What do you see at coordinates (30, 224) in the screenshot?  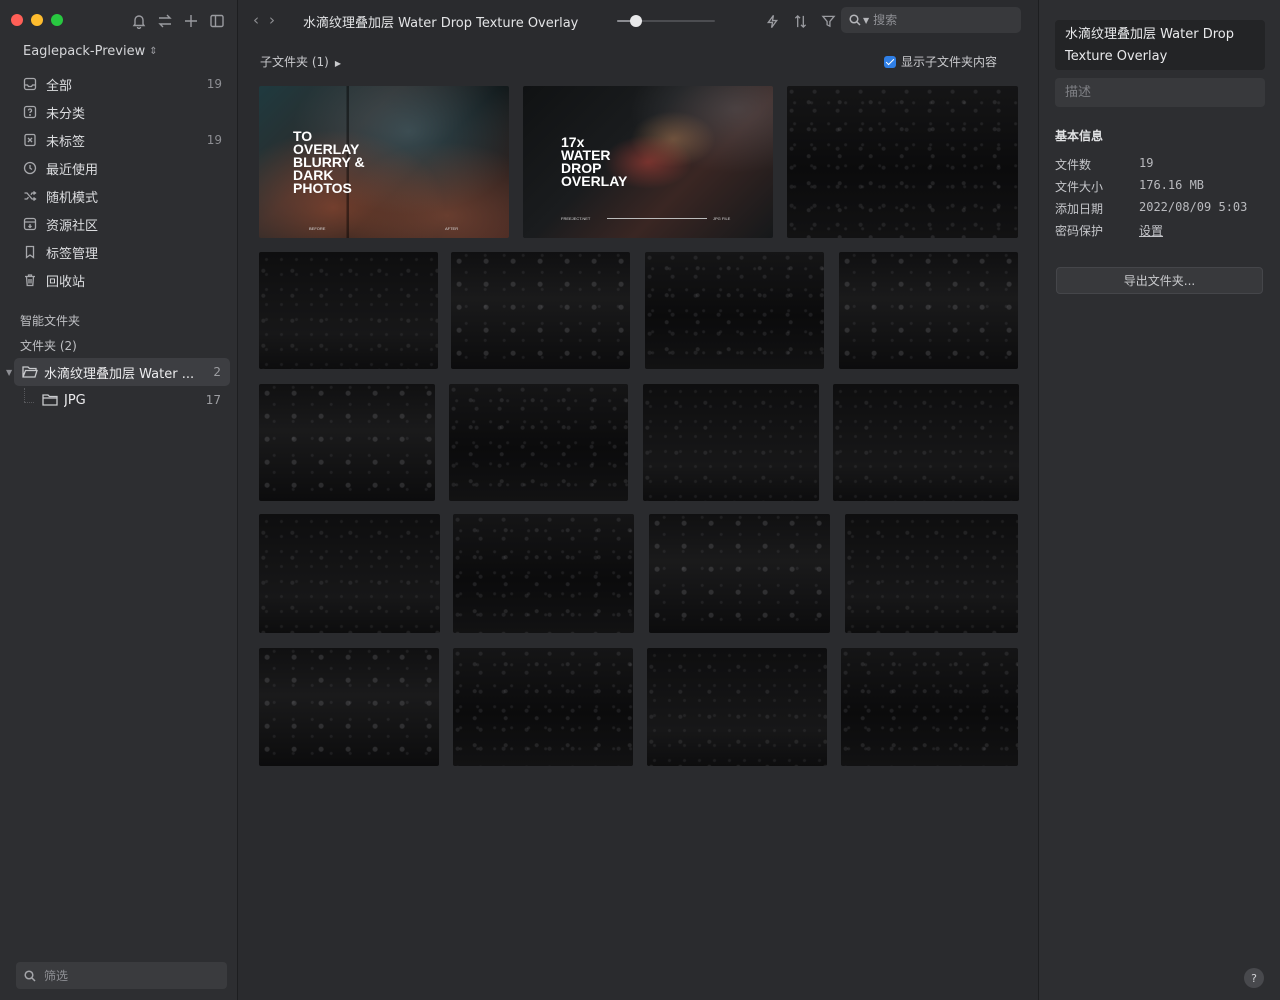 I see `download-box-icon` at bounding box center [30, 224].